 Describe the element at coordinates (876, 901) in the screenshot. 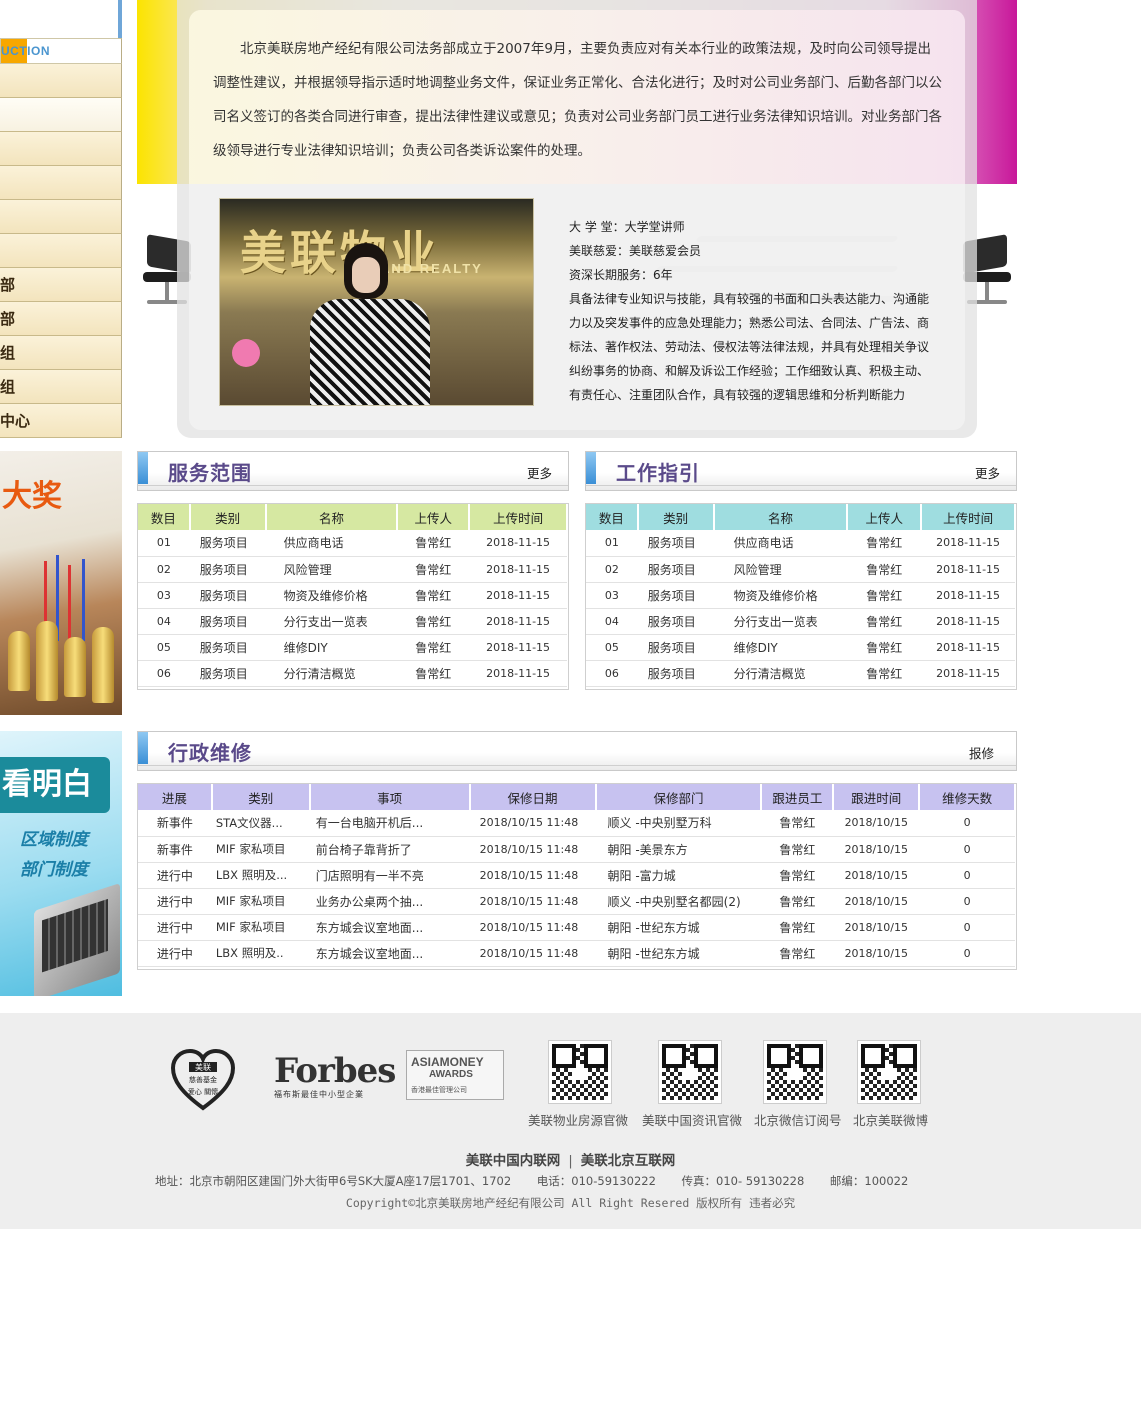

I see `table-cell: 2018/10/15` at that location.